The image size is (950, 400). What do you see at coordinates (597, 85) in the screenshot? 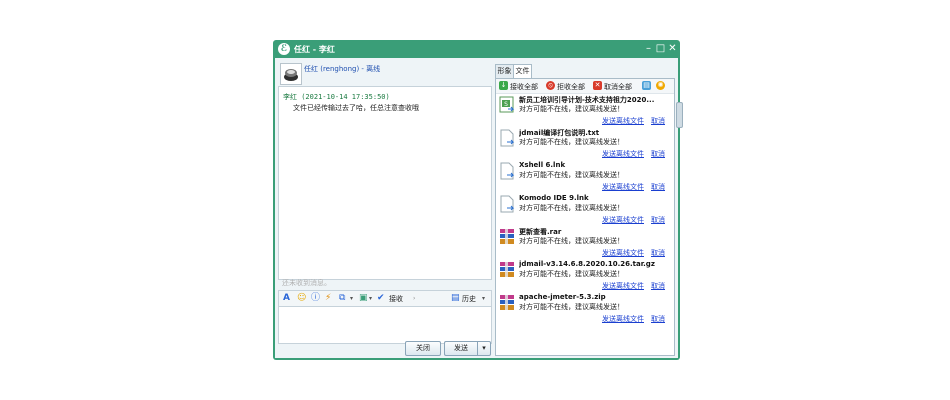
I see `cancel-all-icon: ✕` at bounding box center [597, 85].